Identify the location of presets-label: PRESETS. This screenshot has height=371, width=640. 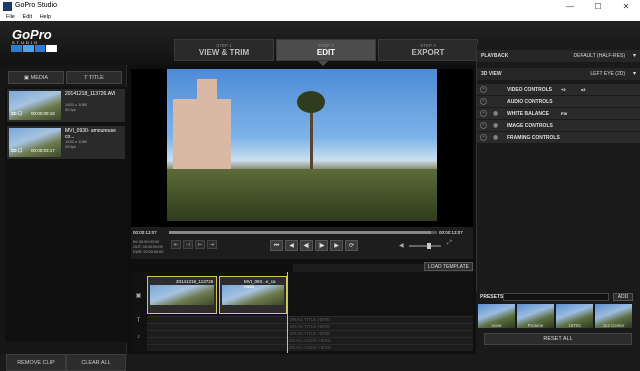
(492, 297).